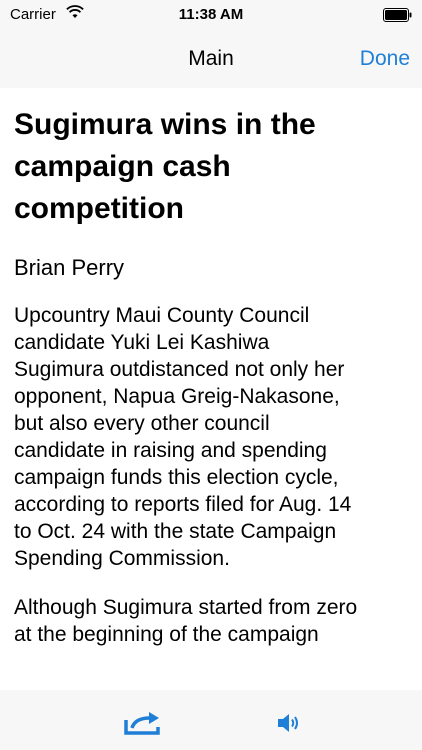 Image resolution: width=422 pixels, height=750 pixels. Describe the element at coordinates (142, 423) in the screenshot. I see `paragraph-line: but also every other council` at that location.